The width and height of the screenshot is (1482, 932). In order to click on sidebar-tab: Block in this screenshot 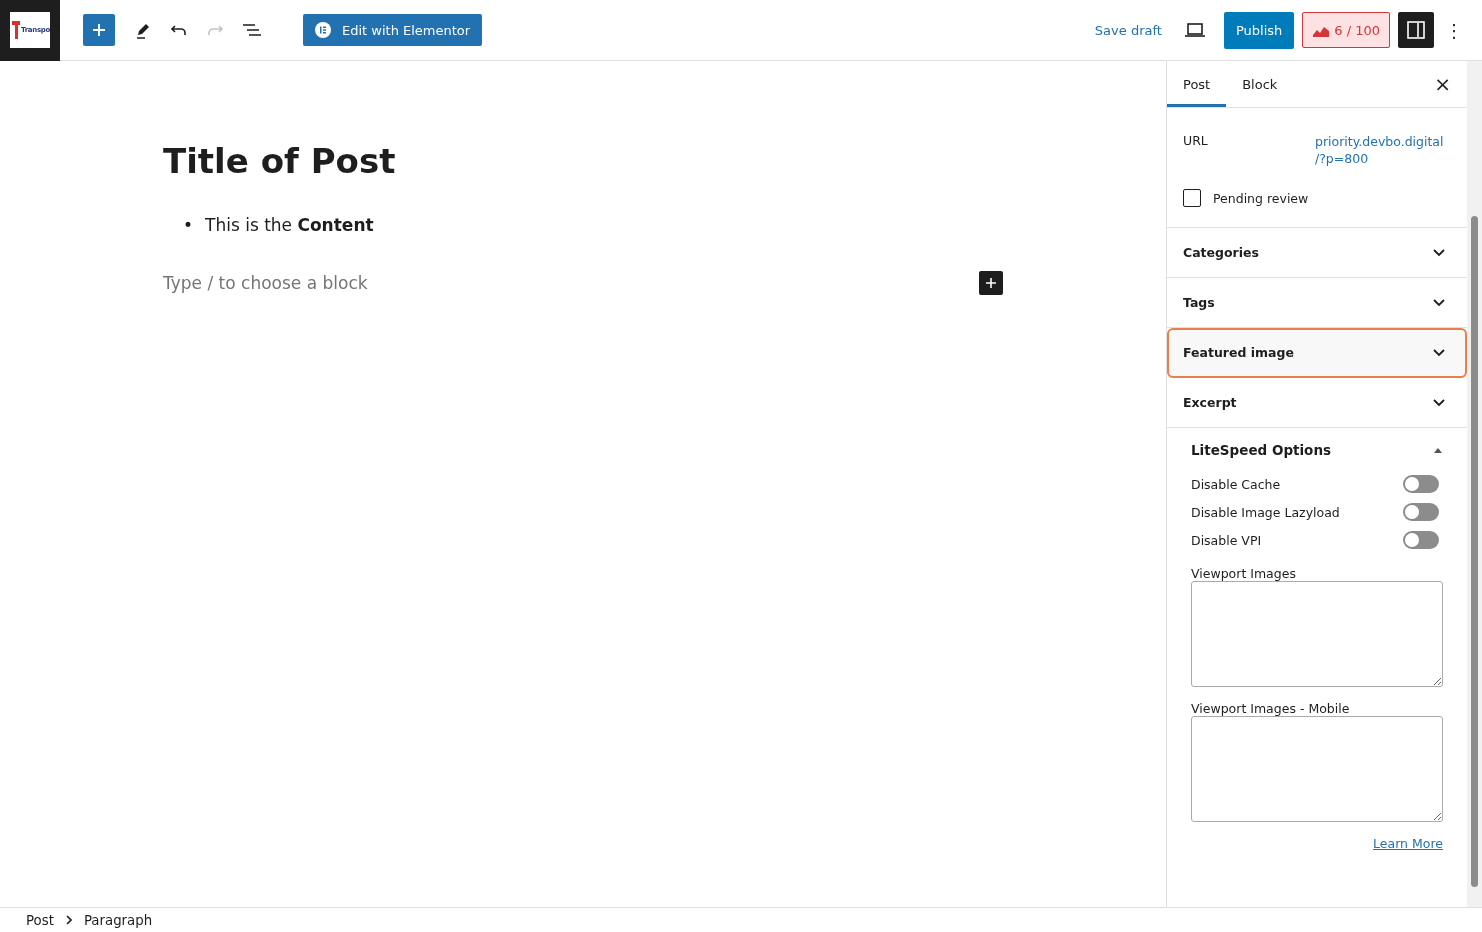, I will do `click(1260, 84)`.